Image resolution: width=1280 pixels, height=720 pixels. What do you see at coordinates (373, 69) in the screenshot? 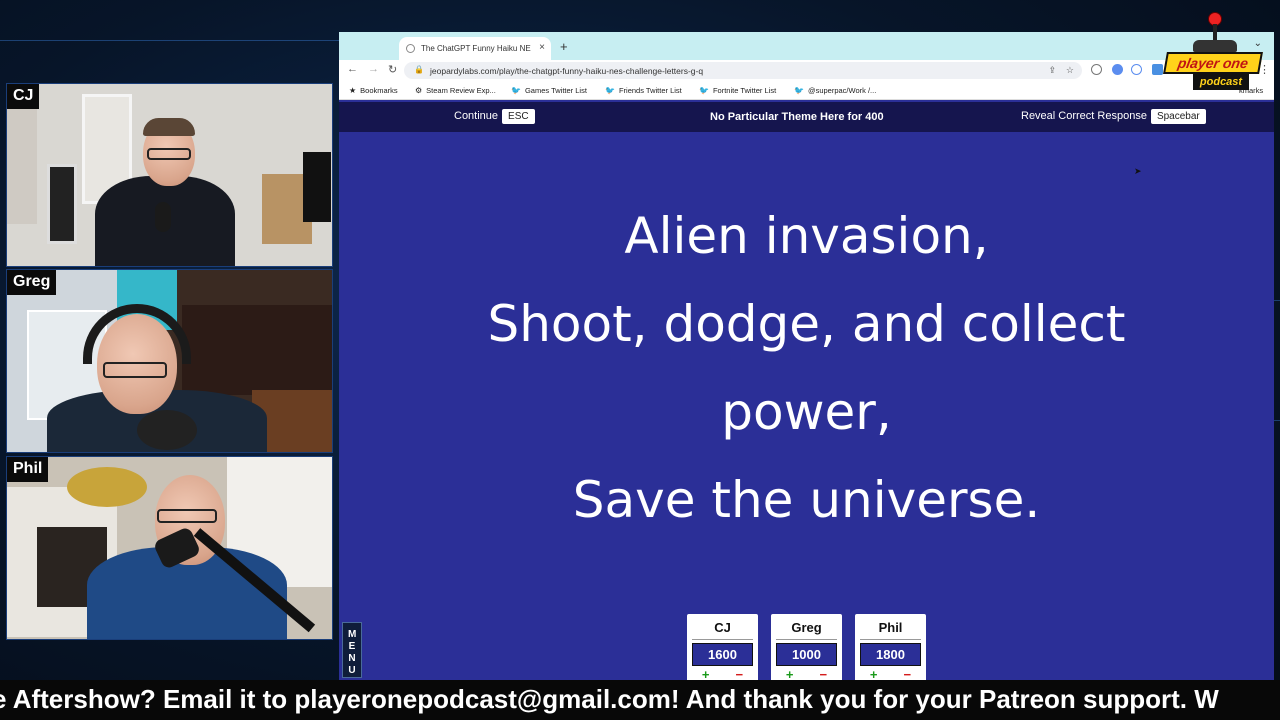
I see `forward-icon: →` at bounding box center [373, 69].